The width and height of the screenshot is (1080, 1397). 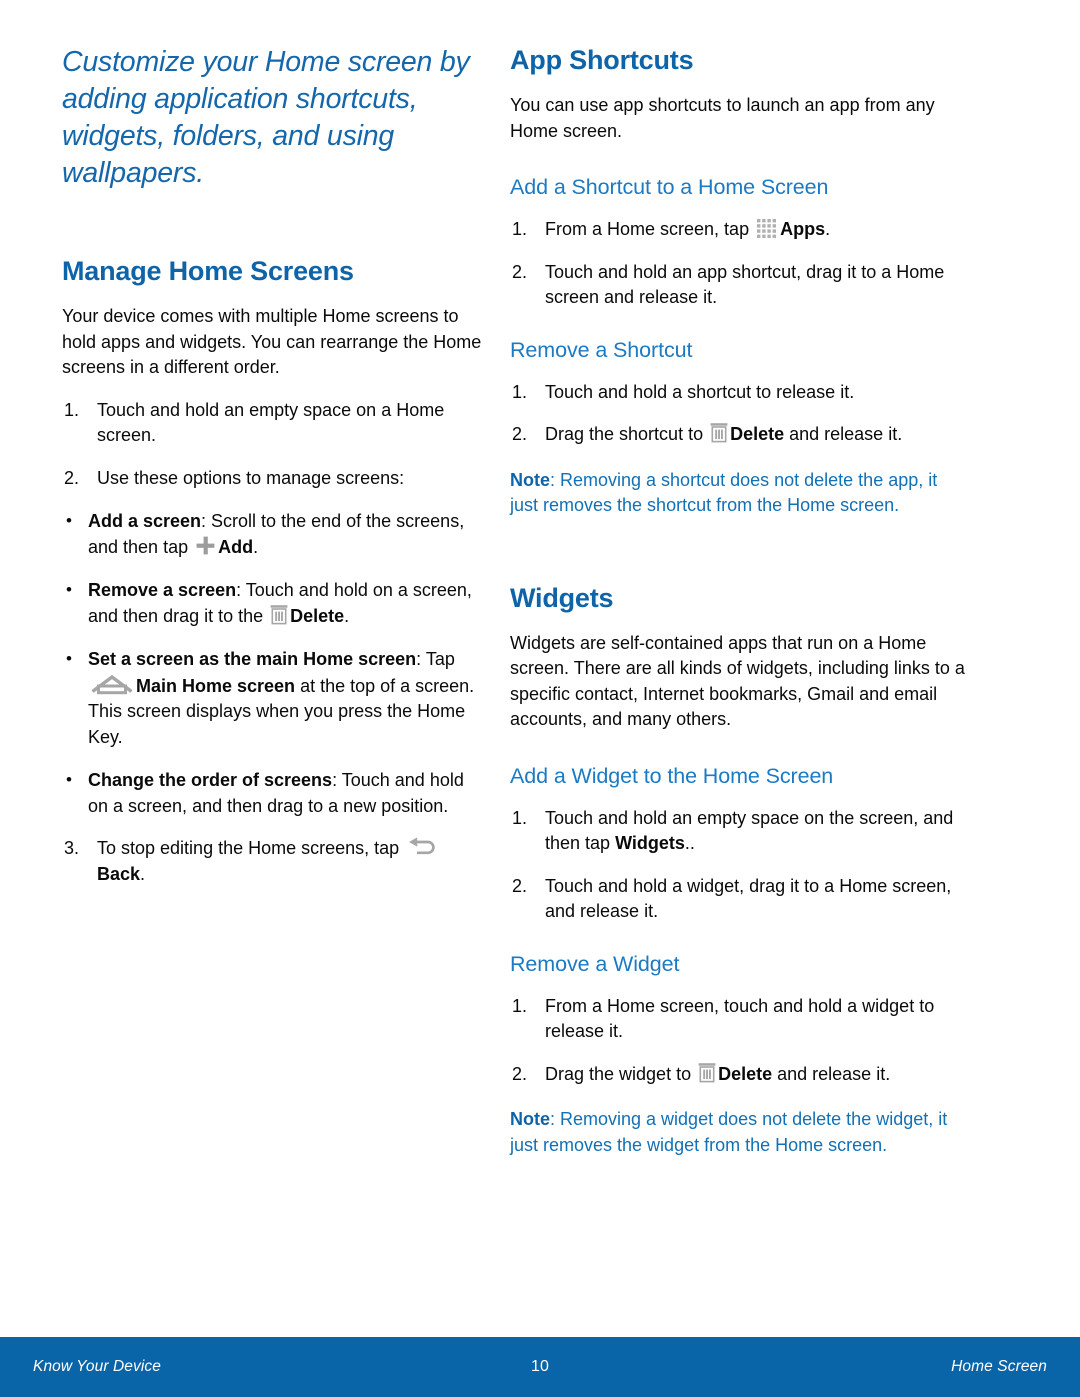 I want to click on back-arrow-icon, so click(x=420, y=846).